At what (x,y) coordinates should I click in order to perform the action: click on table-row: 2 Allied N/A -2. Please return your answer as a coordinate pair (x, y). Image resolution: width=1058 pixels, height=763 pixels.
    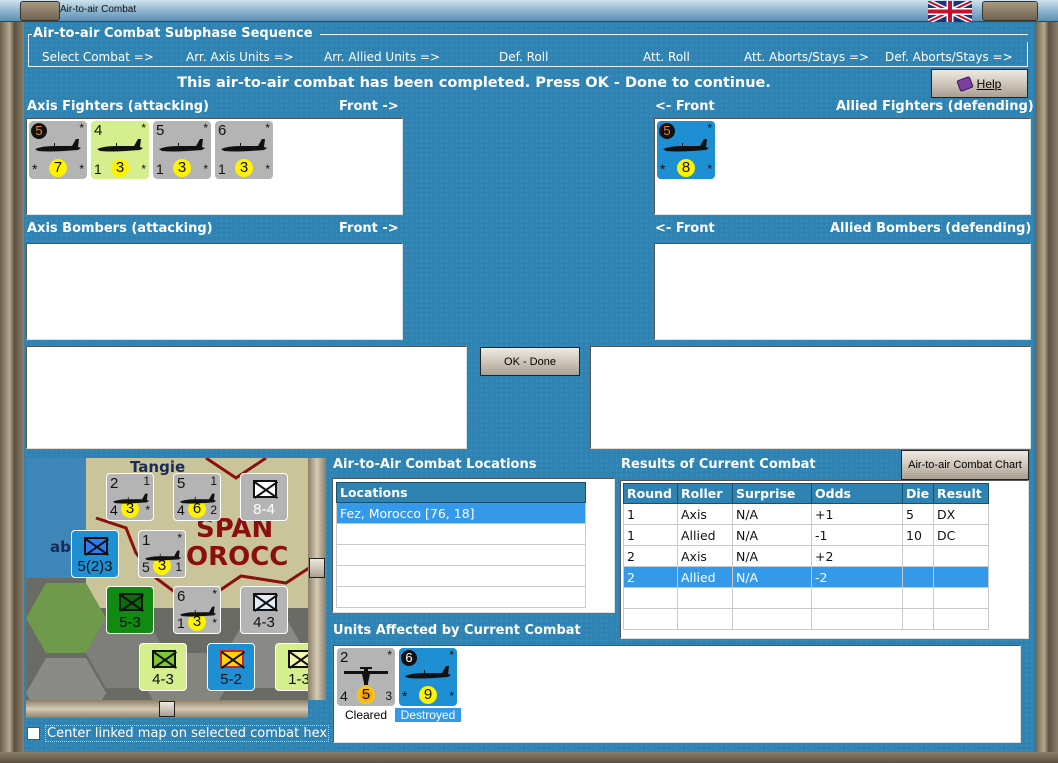
    Looking at the image, I should click on (806, 577).